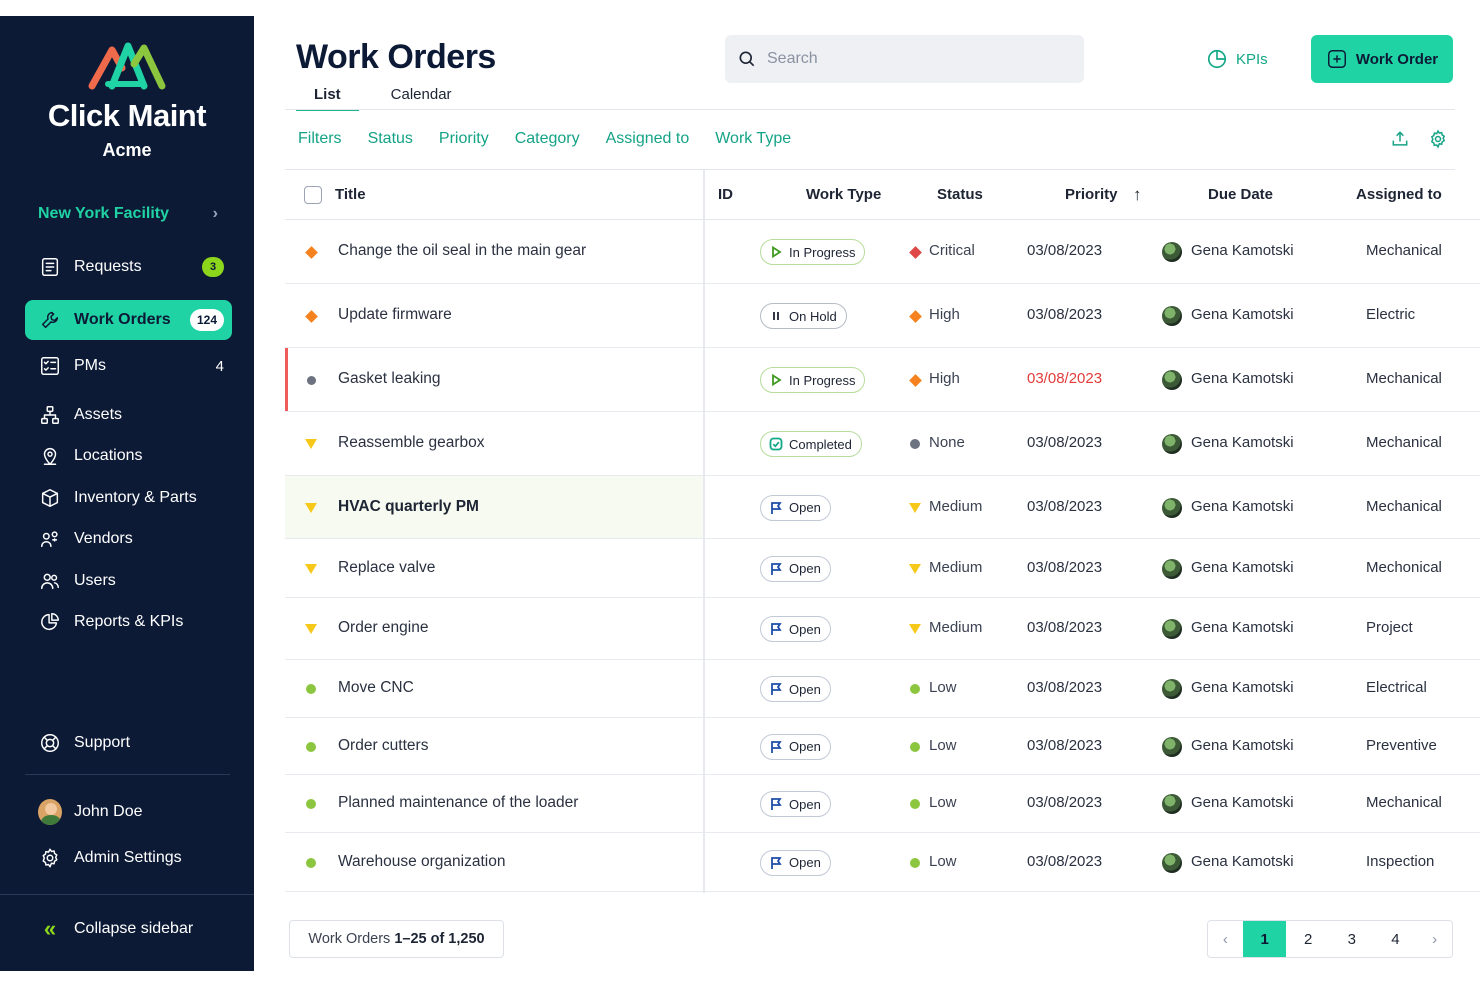 The width and height of the screenshot is (1480, 987). I want to click on status-badge-label: Open, so click(805, 568).